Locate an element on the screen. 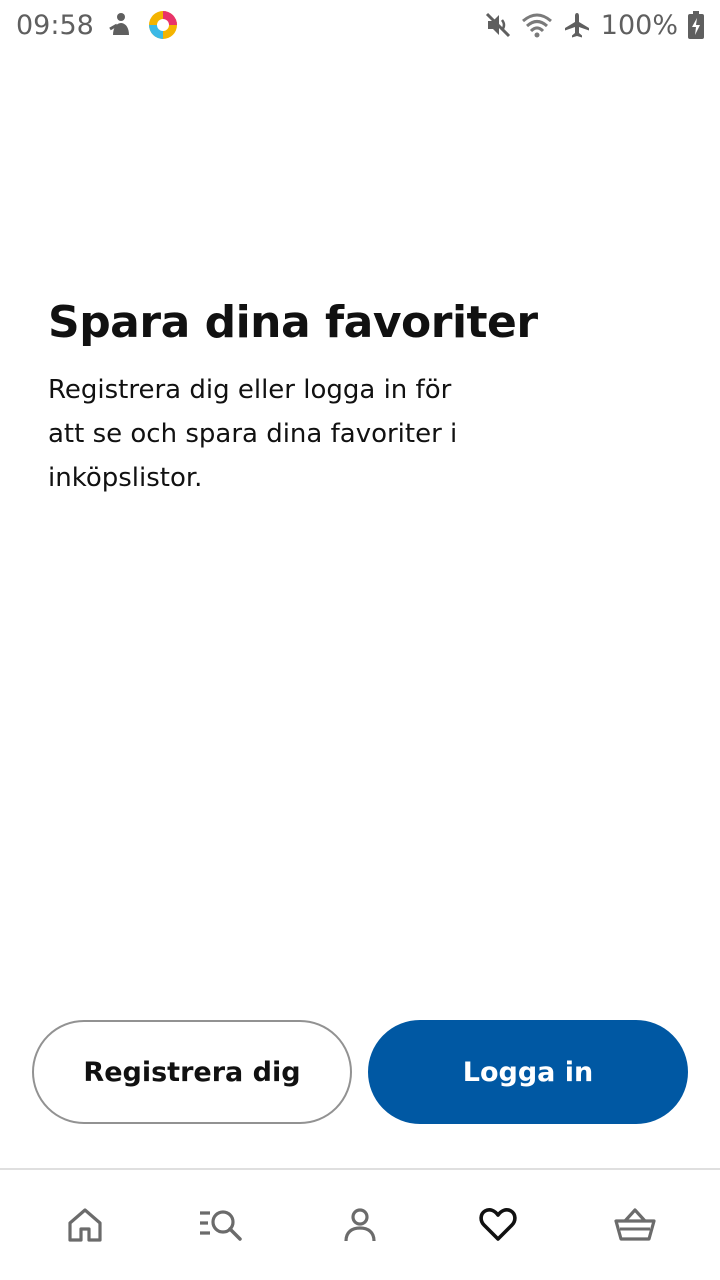  nav-basket is located at coordinates (635, 1225).